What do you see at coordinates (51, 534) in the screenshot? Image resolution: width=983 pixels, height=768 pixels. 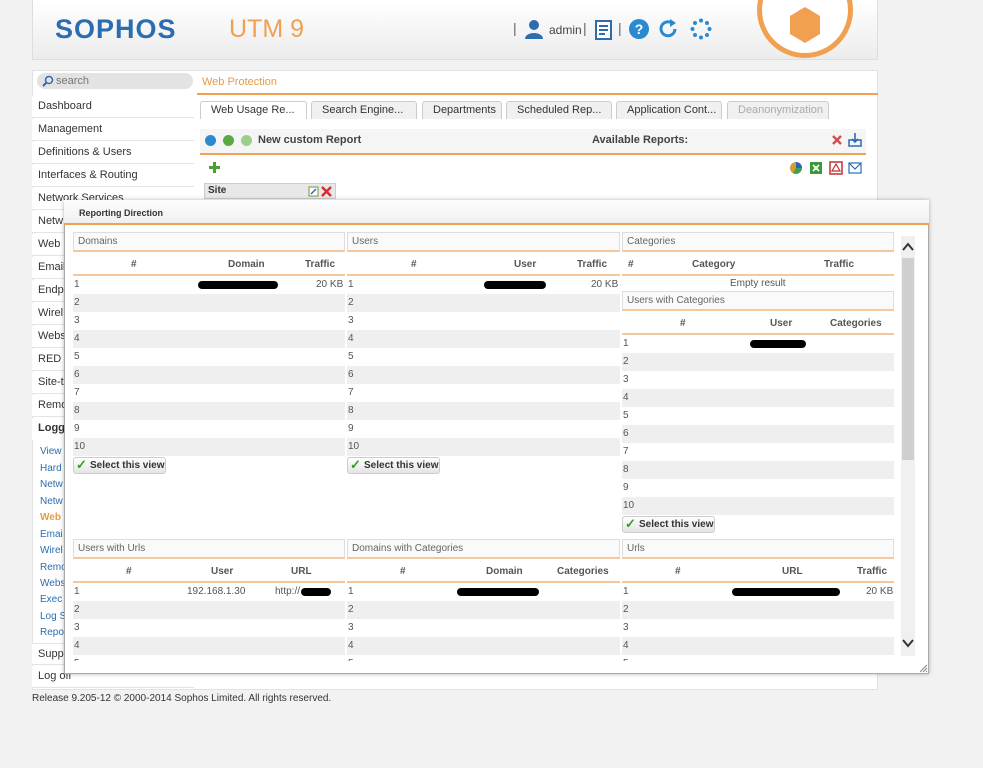 I see `sidebar-subitem: Emai` at bounding box center [51, 534].